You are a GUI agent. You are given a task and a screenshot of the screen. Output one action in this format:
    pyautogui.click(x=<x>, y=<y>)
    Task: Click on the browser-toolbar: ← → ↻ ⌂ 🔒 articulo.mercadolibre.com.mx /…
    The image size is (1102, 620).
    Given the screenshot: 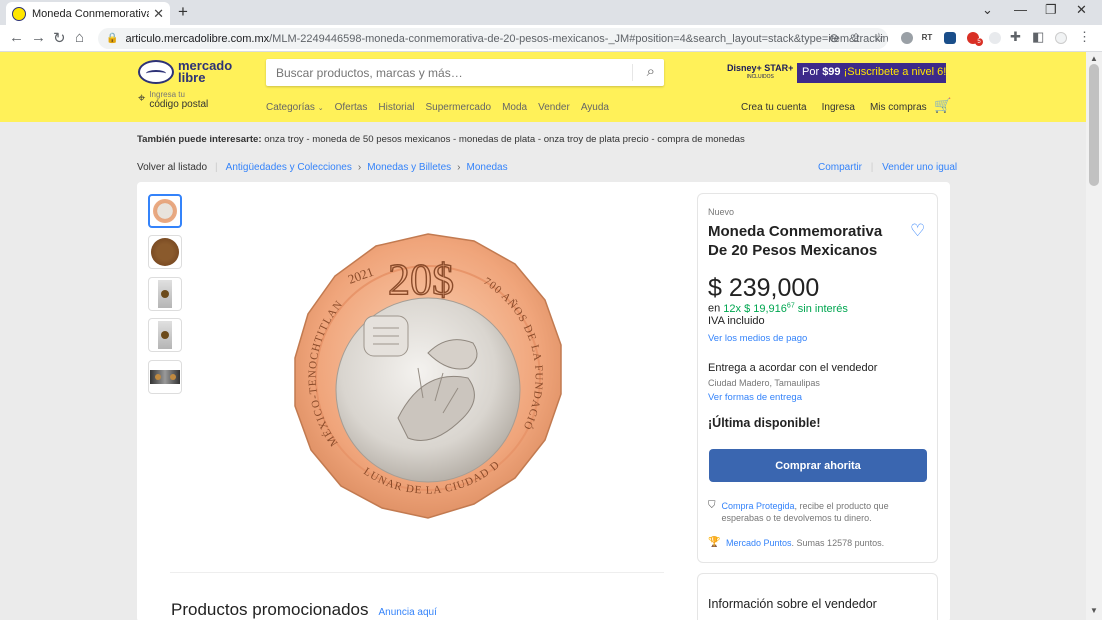 What is the action you would take?
    pyautogui.click(x=551, y=38)
    